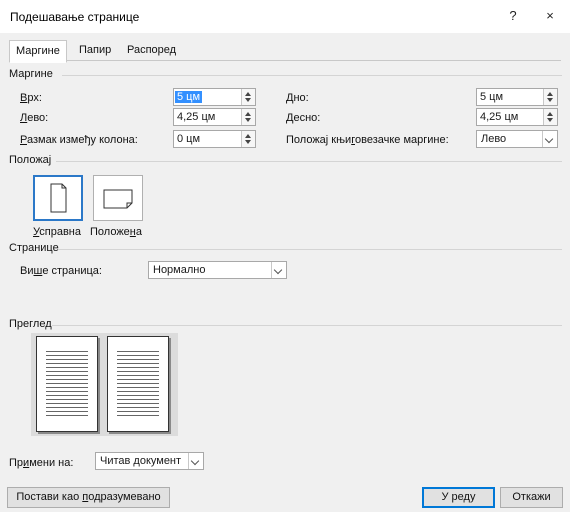 The image size is (570, 512). I want to click on portrait-option, so click(58, 198).